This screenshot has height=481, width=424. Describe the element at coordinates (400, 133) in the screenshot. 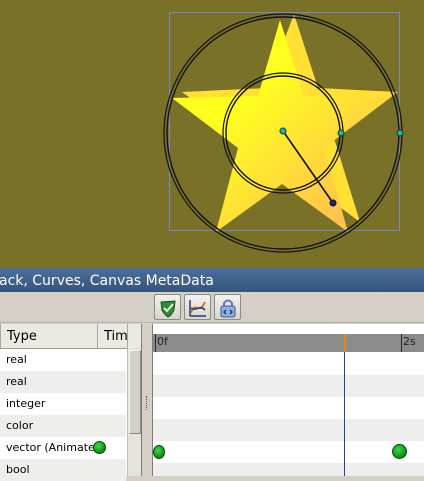

I see `outer-radius-handle` at that location.